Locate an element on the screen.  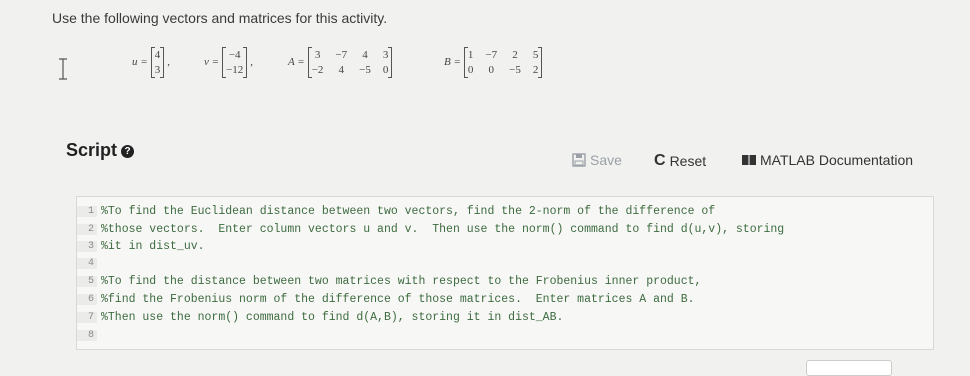
line-number: 1 is located at coordinates (87, 211).